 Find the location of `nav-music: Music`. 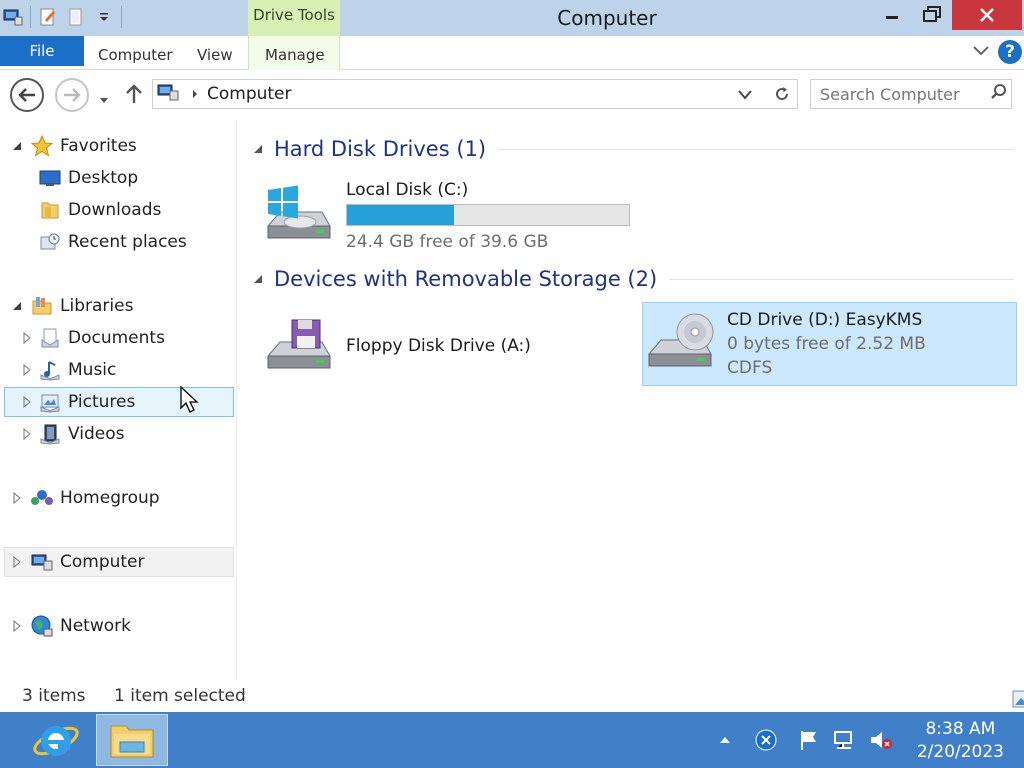

nav-music: Music is located at coordinates (119, 370).